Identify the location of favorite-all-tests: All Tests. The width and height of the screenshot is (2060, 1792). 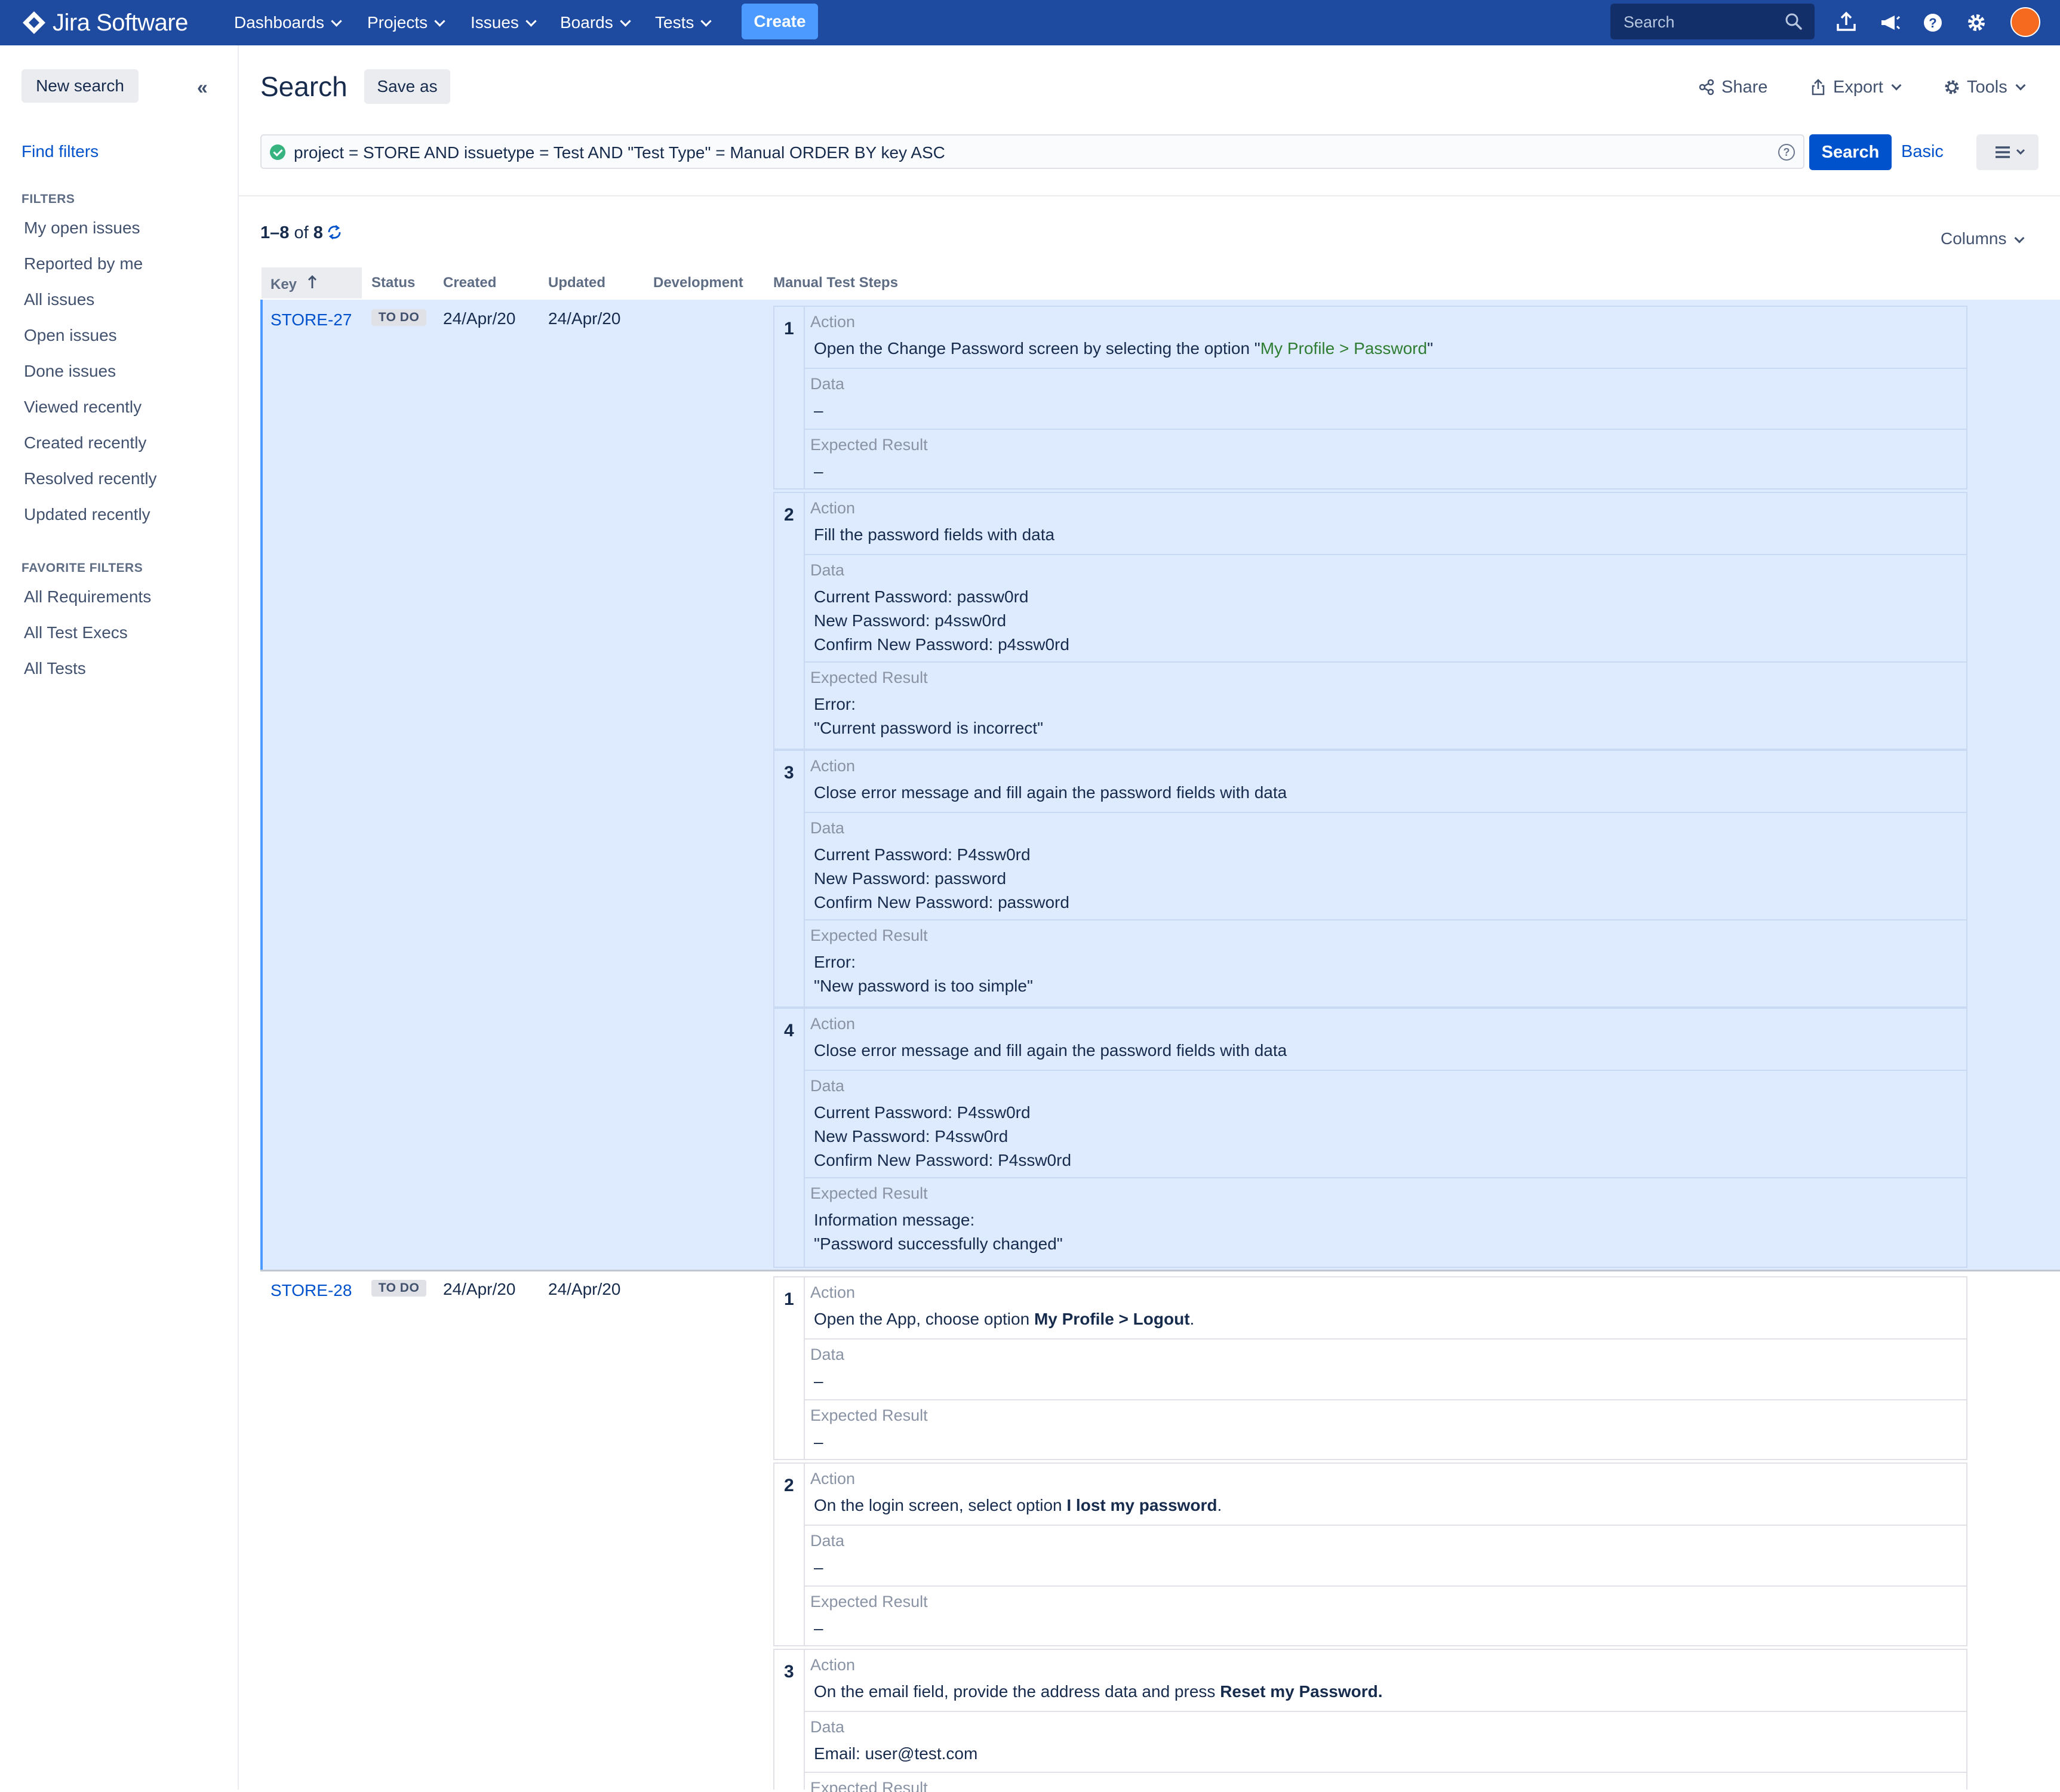
(55, 668).